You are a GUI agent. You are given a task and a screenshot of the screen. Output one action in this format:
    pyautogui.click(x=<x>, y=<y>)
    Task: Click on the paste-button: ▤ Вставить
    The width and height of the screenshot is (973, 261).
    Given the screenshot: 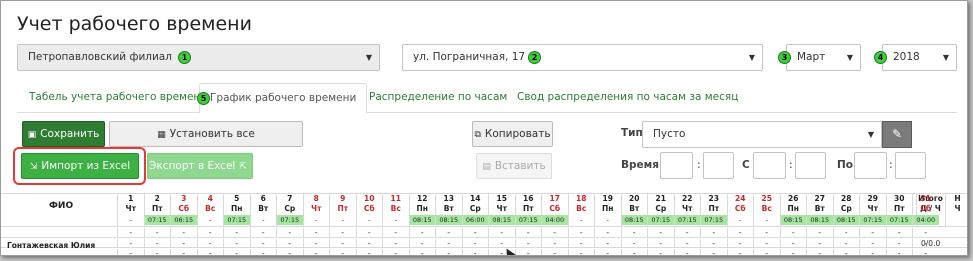 What is the action you would take?
    pyautogui.click(x=514, y=166)
    